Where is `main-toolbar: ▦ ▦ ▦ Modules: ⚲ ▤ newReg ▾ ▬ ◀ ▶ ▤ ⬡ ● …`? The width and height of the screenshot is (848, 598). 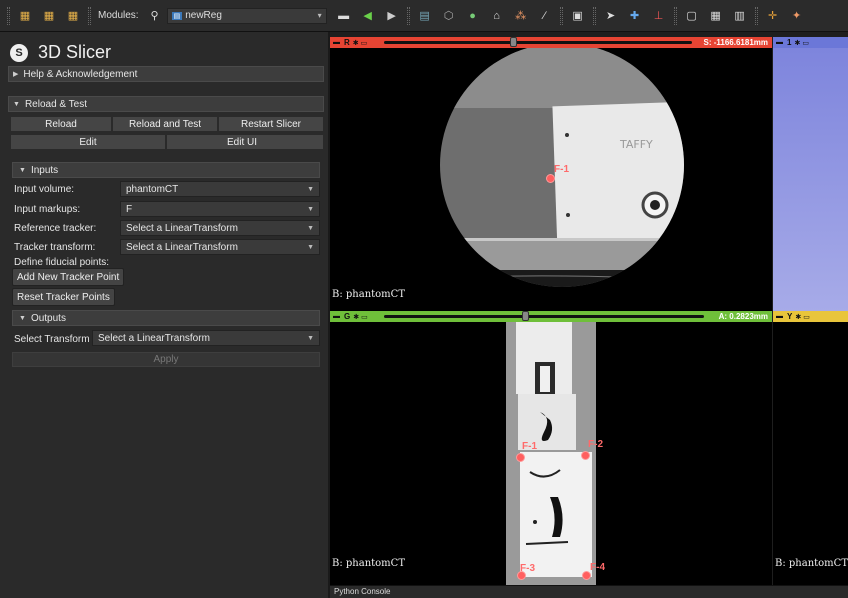 main-toolbar: ▦ ▦ ▦ Modules: ⚲ ▤ newReg ▾ ▬ ◀ ▶ ▤ ⬡ ● … is located at coordinates (424, 16).